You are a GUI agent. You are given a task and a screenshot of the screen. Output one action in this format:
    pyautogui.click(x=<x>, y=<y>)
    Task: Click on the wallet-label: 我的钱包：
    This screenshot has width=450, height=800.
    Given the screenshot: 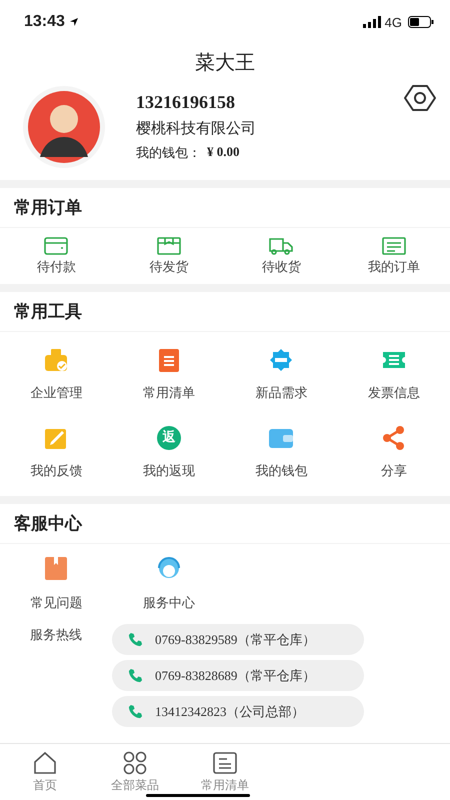 What is the action you would take?
    pyautogui.click(x=168, y=153)
    